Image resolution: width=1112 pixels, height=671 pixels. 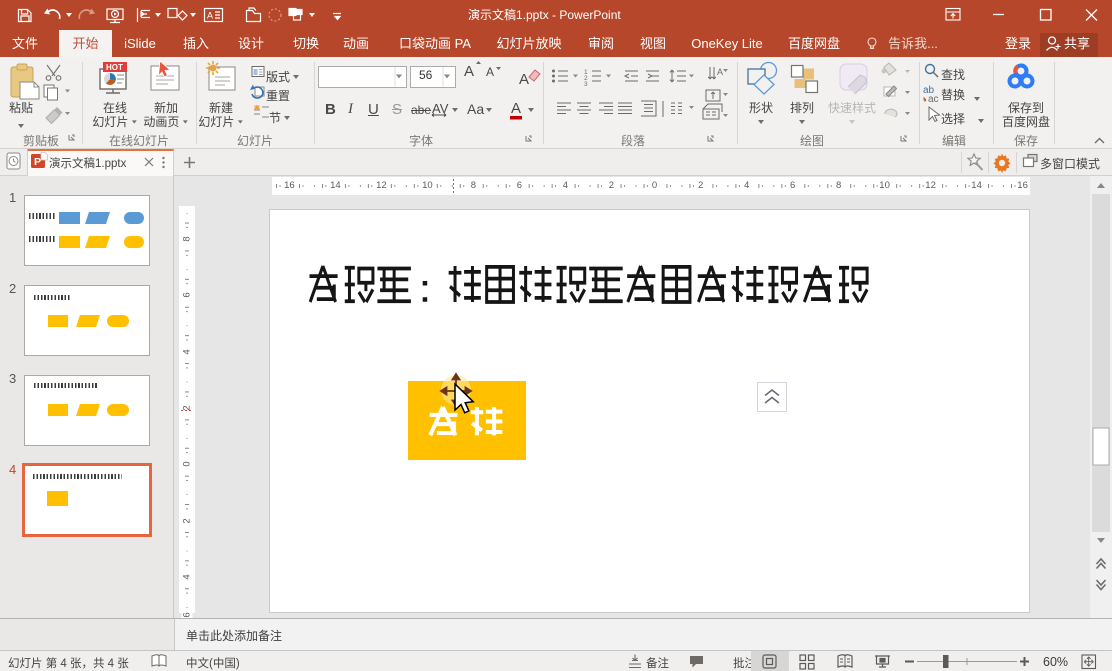 I want to click on svg-text: P, so click(x=37, y=162).